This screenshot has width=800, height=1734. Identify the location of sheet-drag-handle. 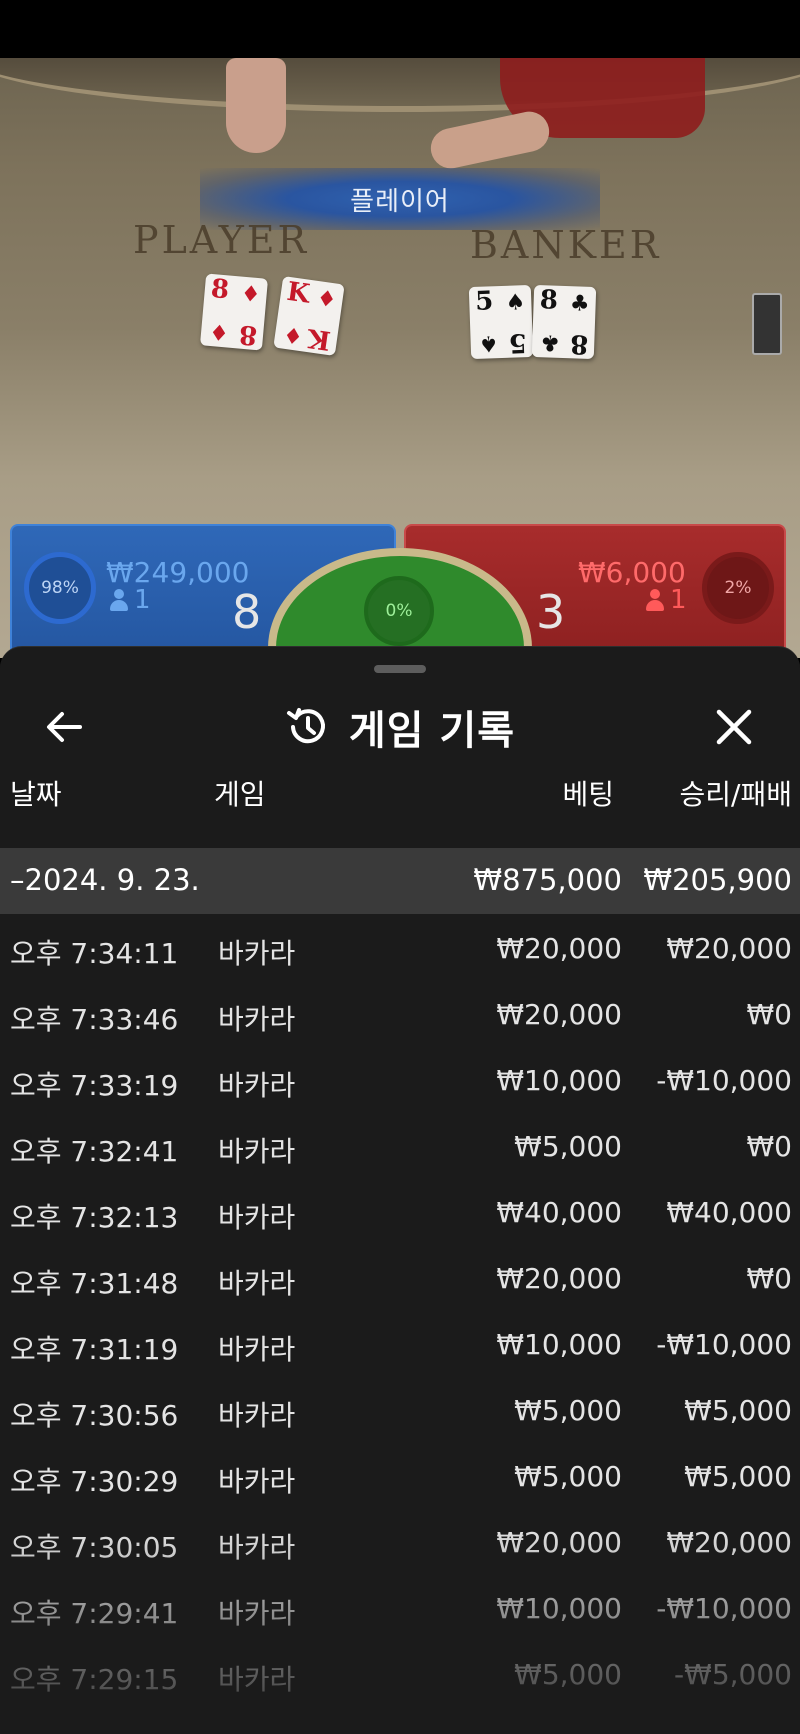
(400, 669).